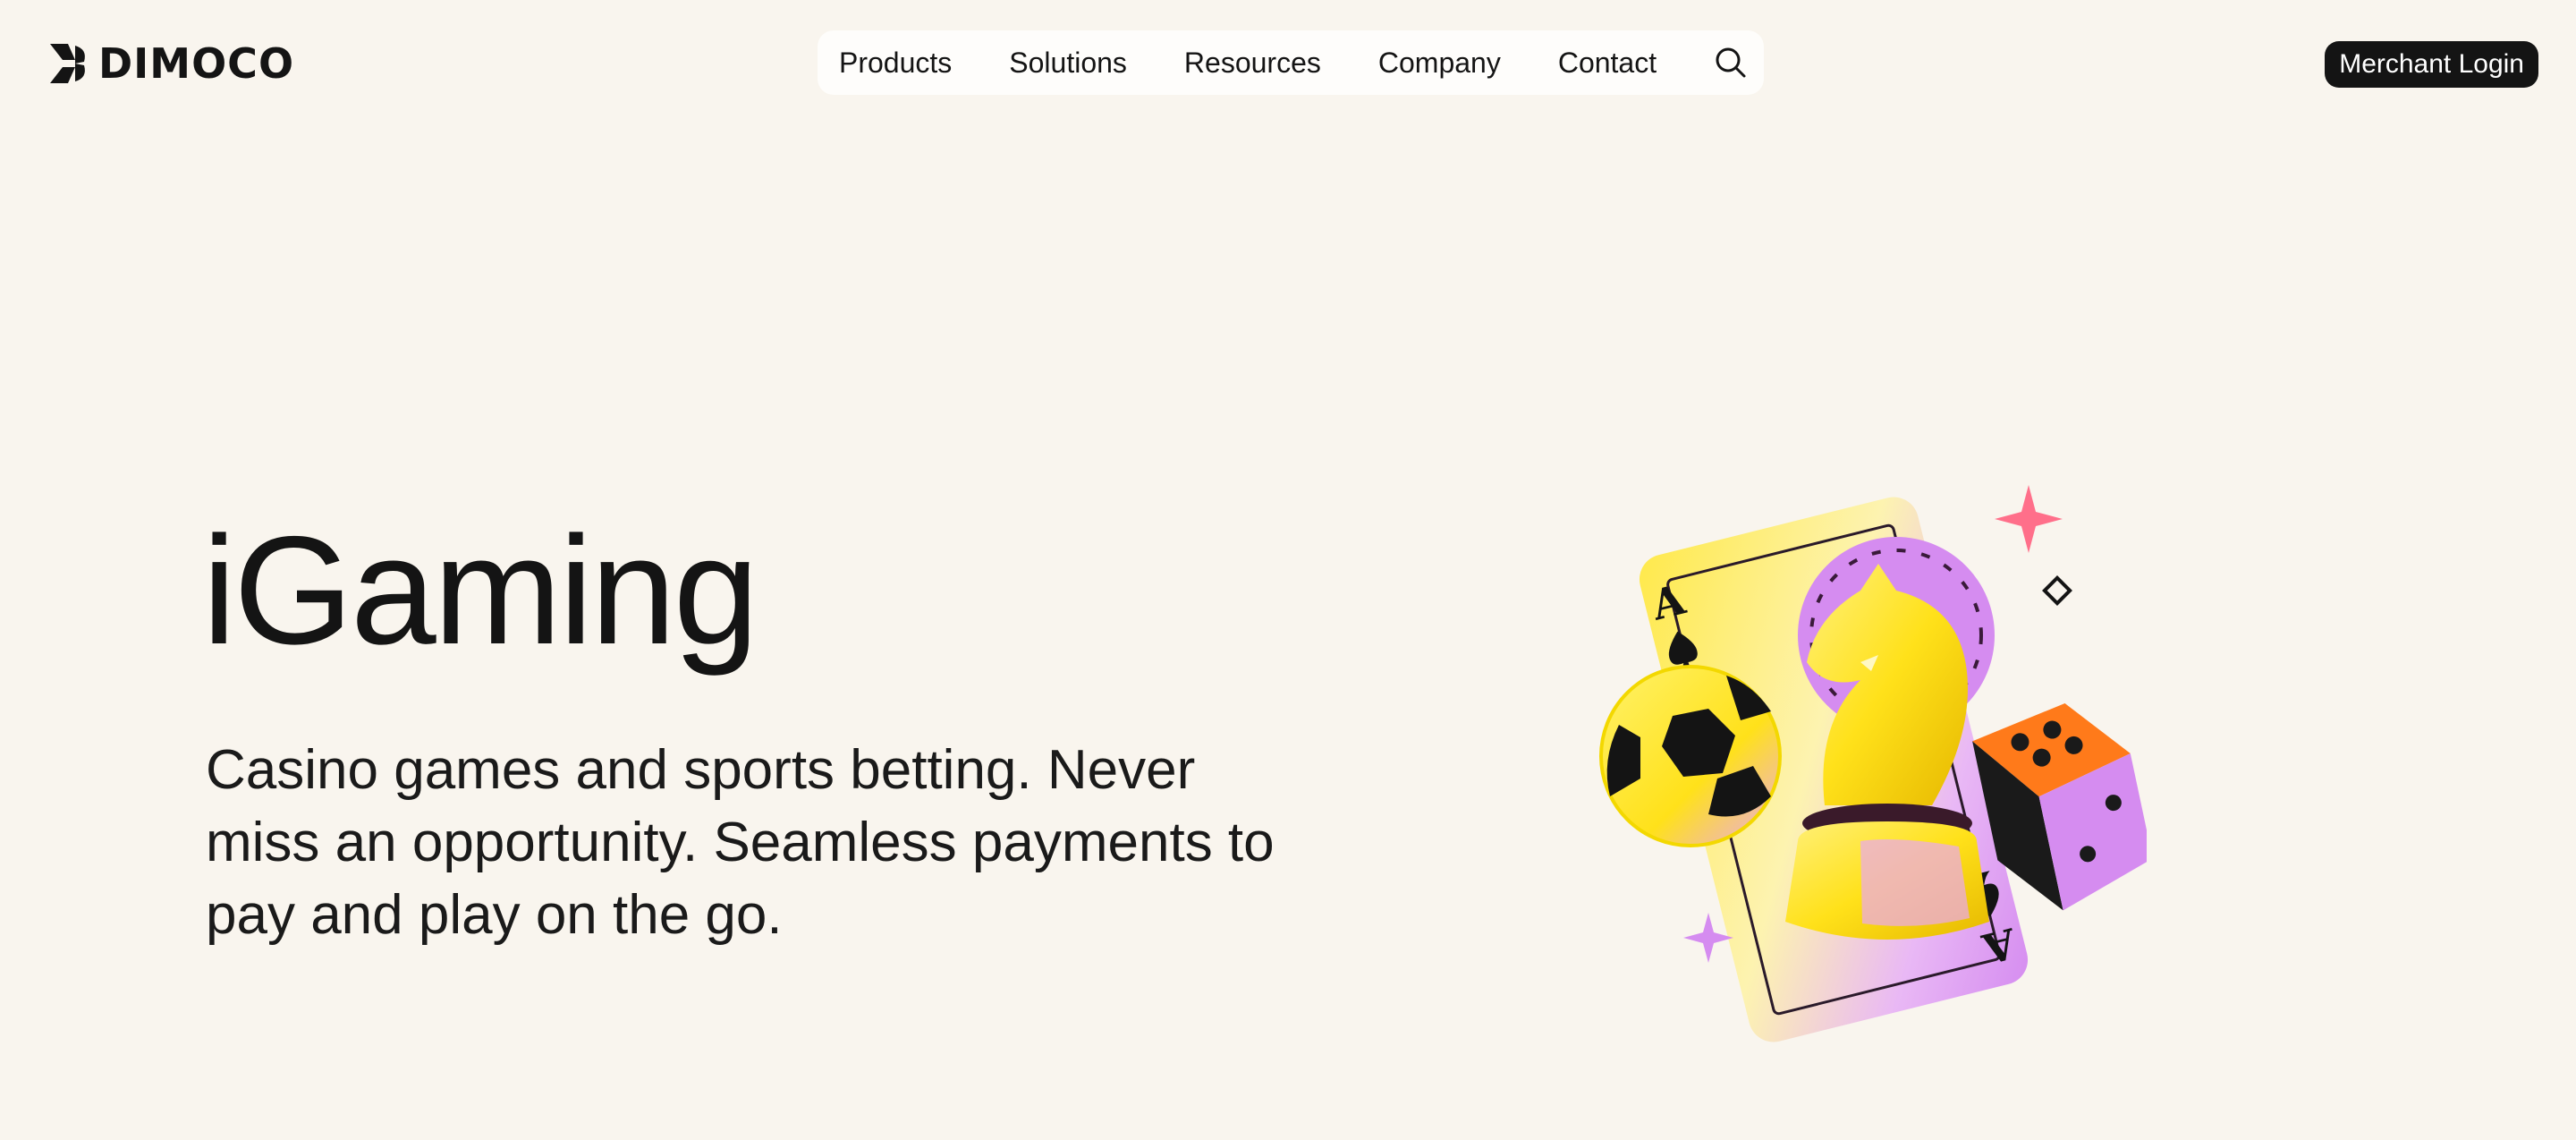 This screenshot has height=1140, width=2576. Describe the element at coordinates (2057, 590) in the screenshot. I see `sparkle-diamond` at that location.